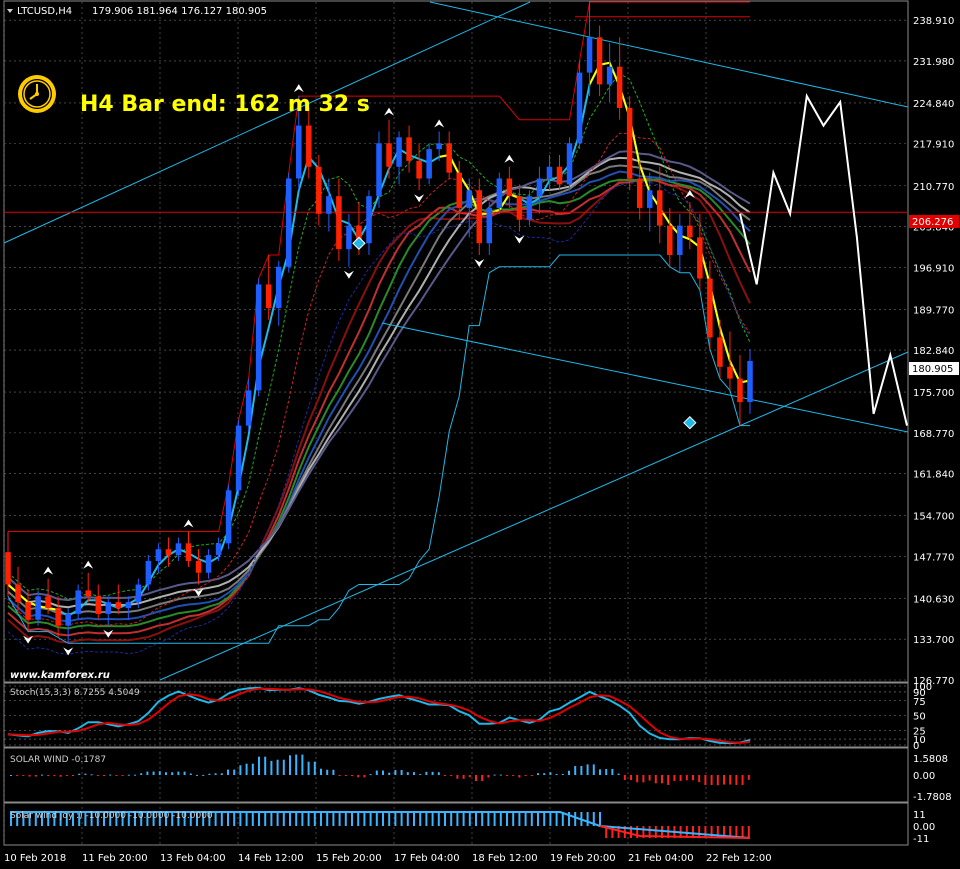 The height and width of the screenshot is (869, 960). Describe the element at coordinates (933, 187) in the screenshot. I see `price-tick-label: 210.770` at that location.